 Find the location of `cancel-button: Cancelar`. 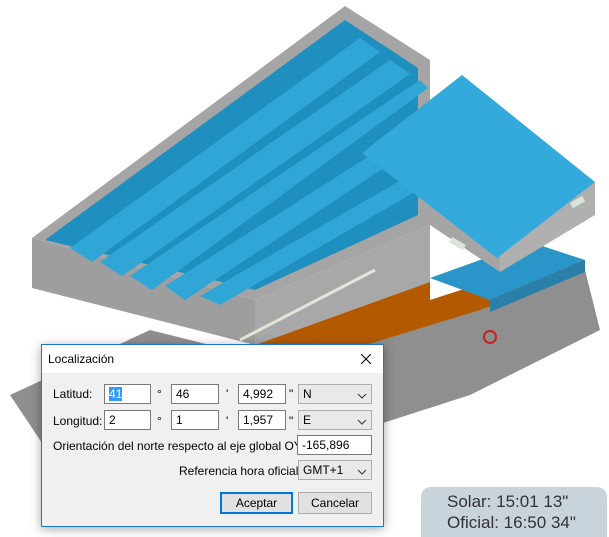

cancel-button: Cancelar is located at coordinates (335, 503).